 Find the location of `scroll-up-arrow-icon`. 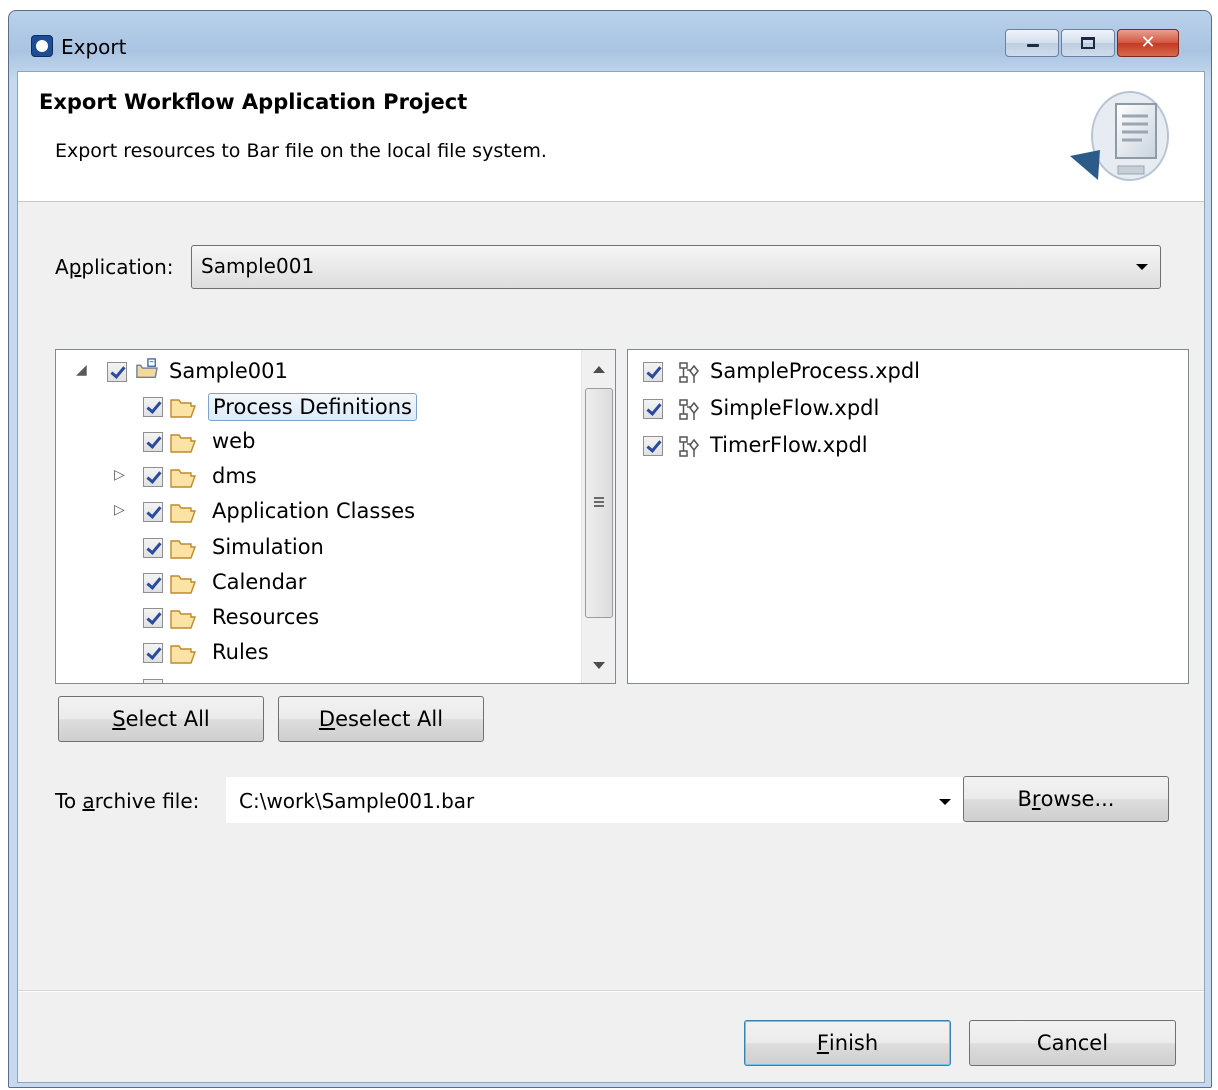

scroll-up-arrow-icon is located at coordinates (599, 369).